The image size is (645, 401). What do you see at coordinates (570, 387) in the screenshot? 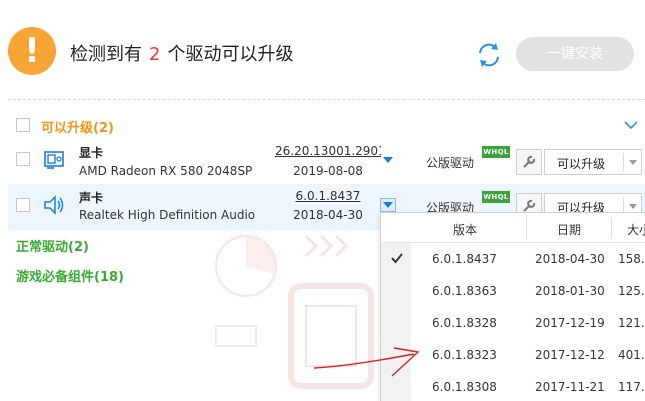
I see `option-date: 2017-11-21` at bounding box center [570, 387].